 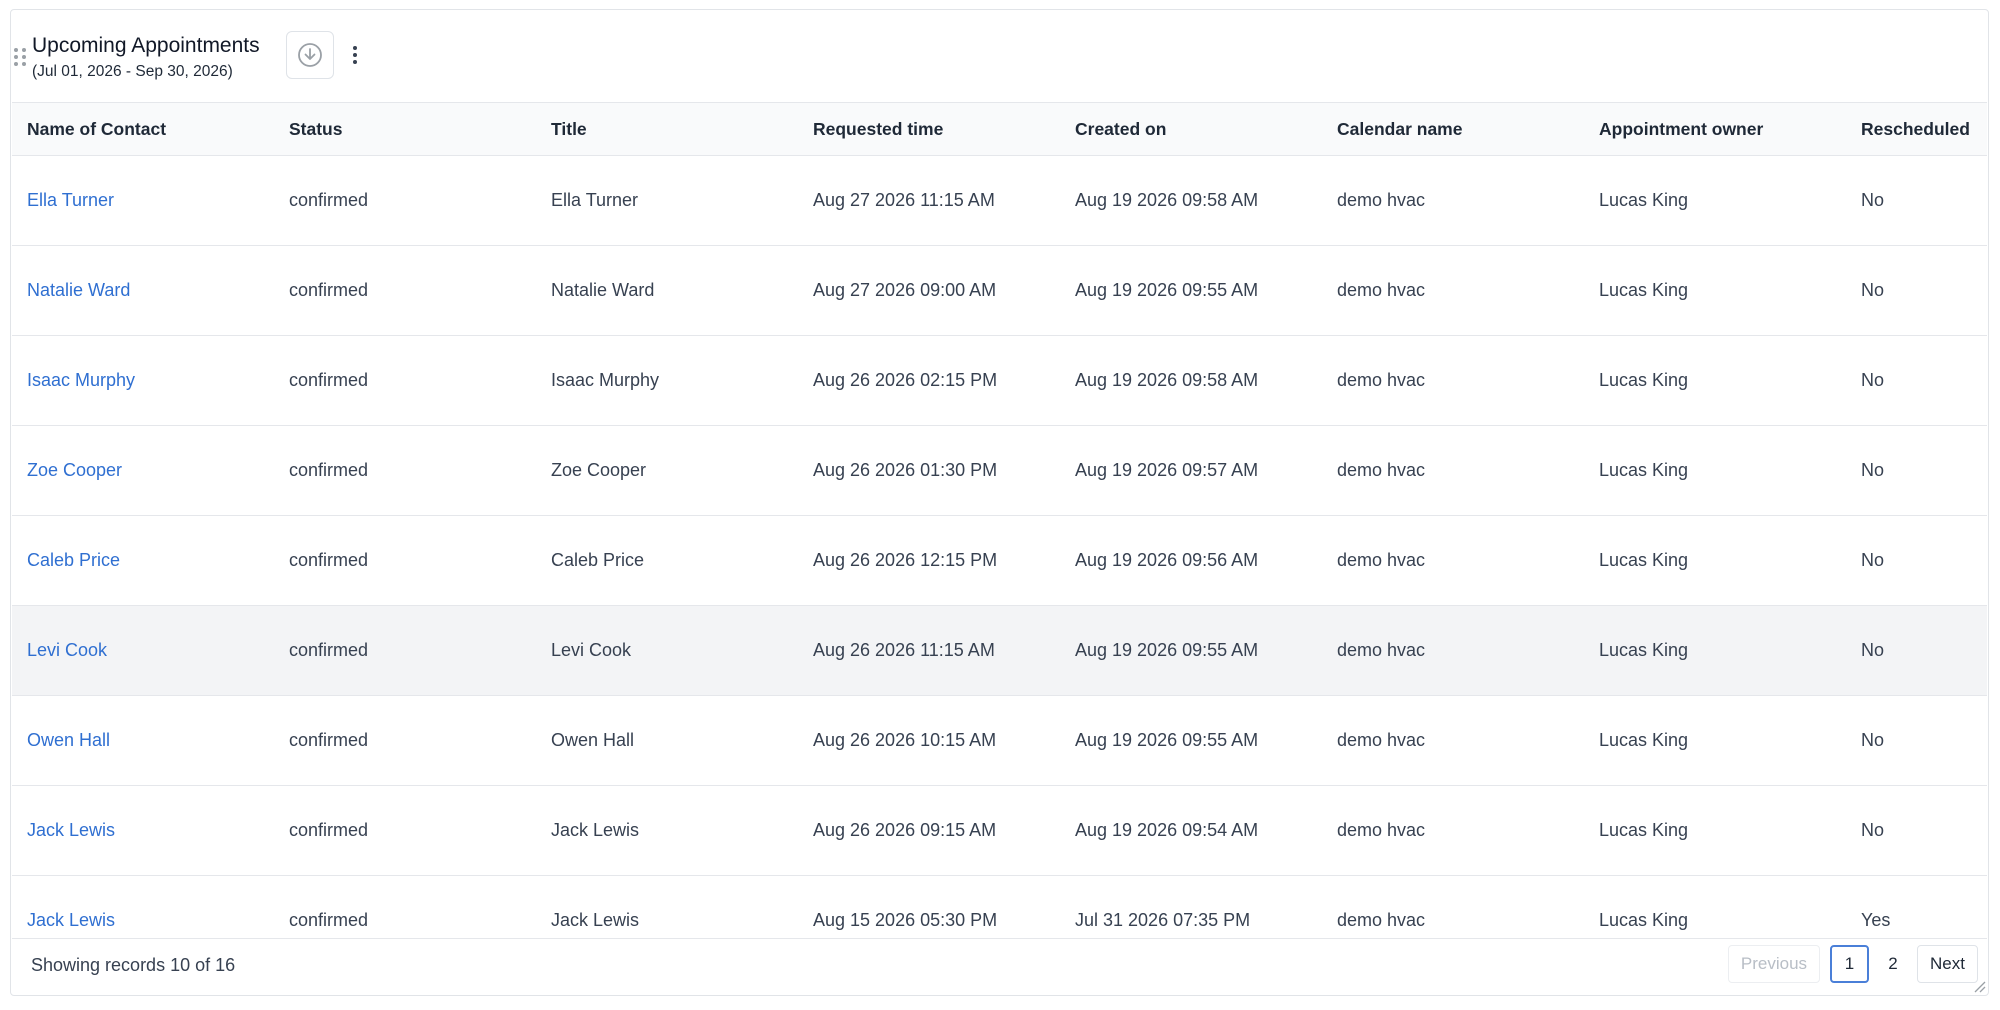 I want to click on table-cell: Yes, so click(x=1916, y=906).